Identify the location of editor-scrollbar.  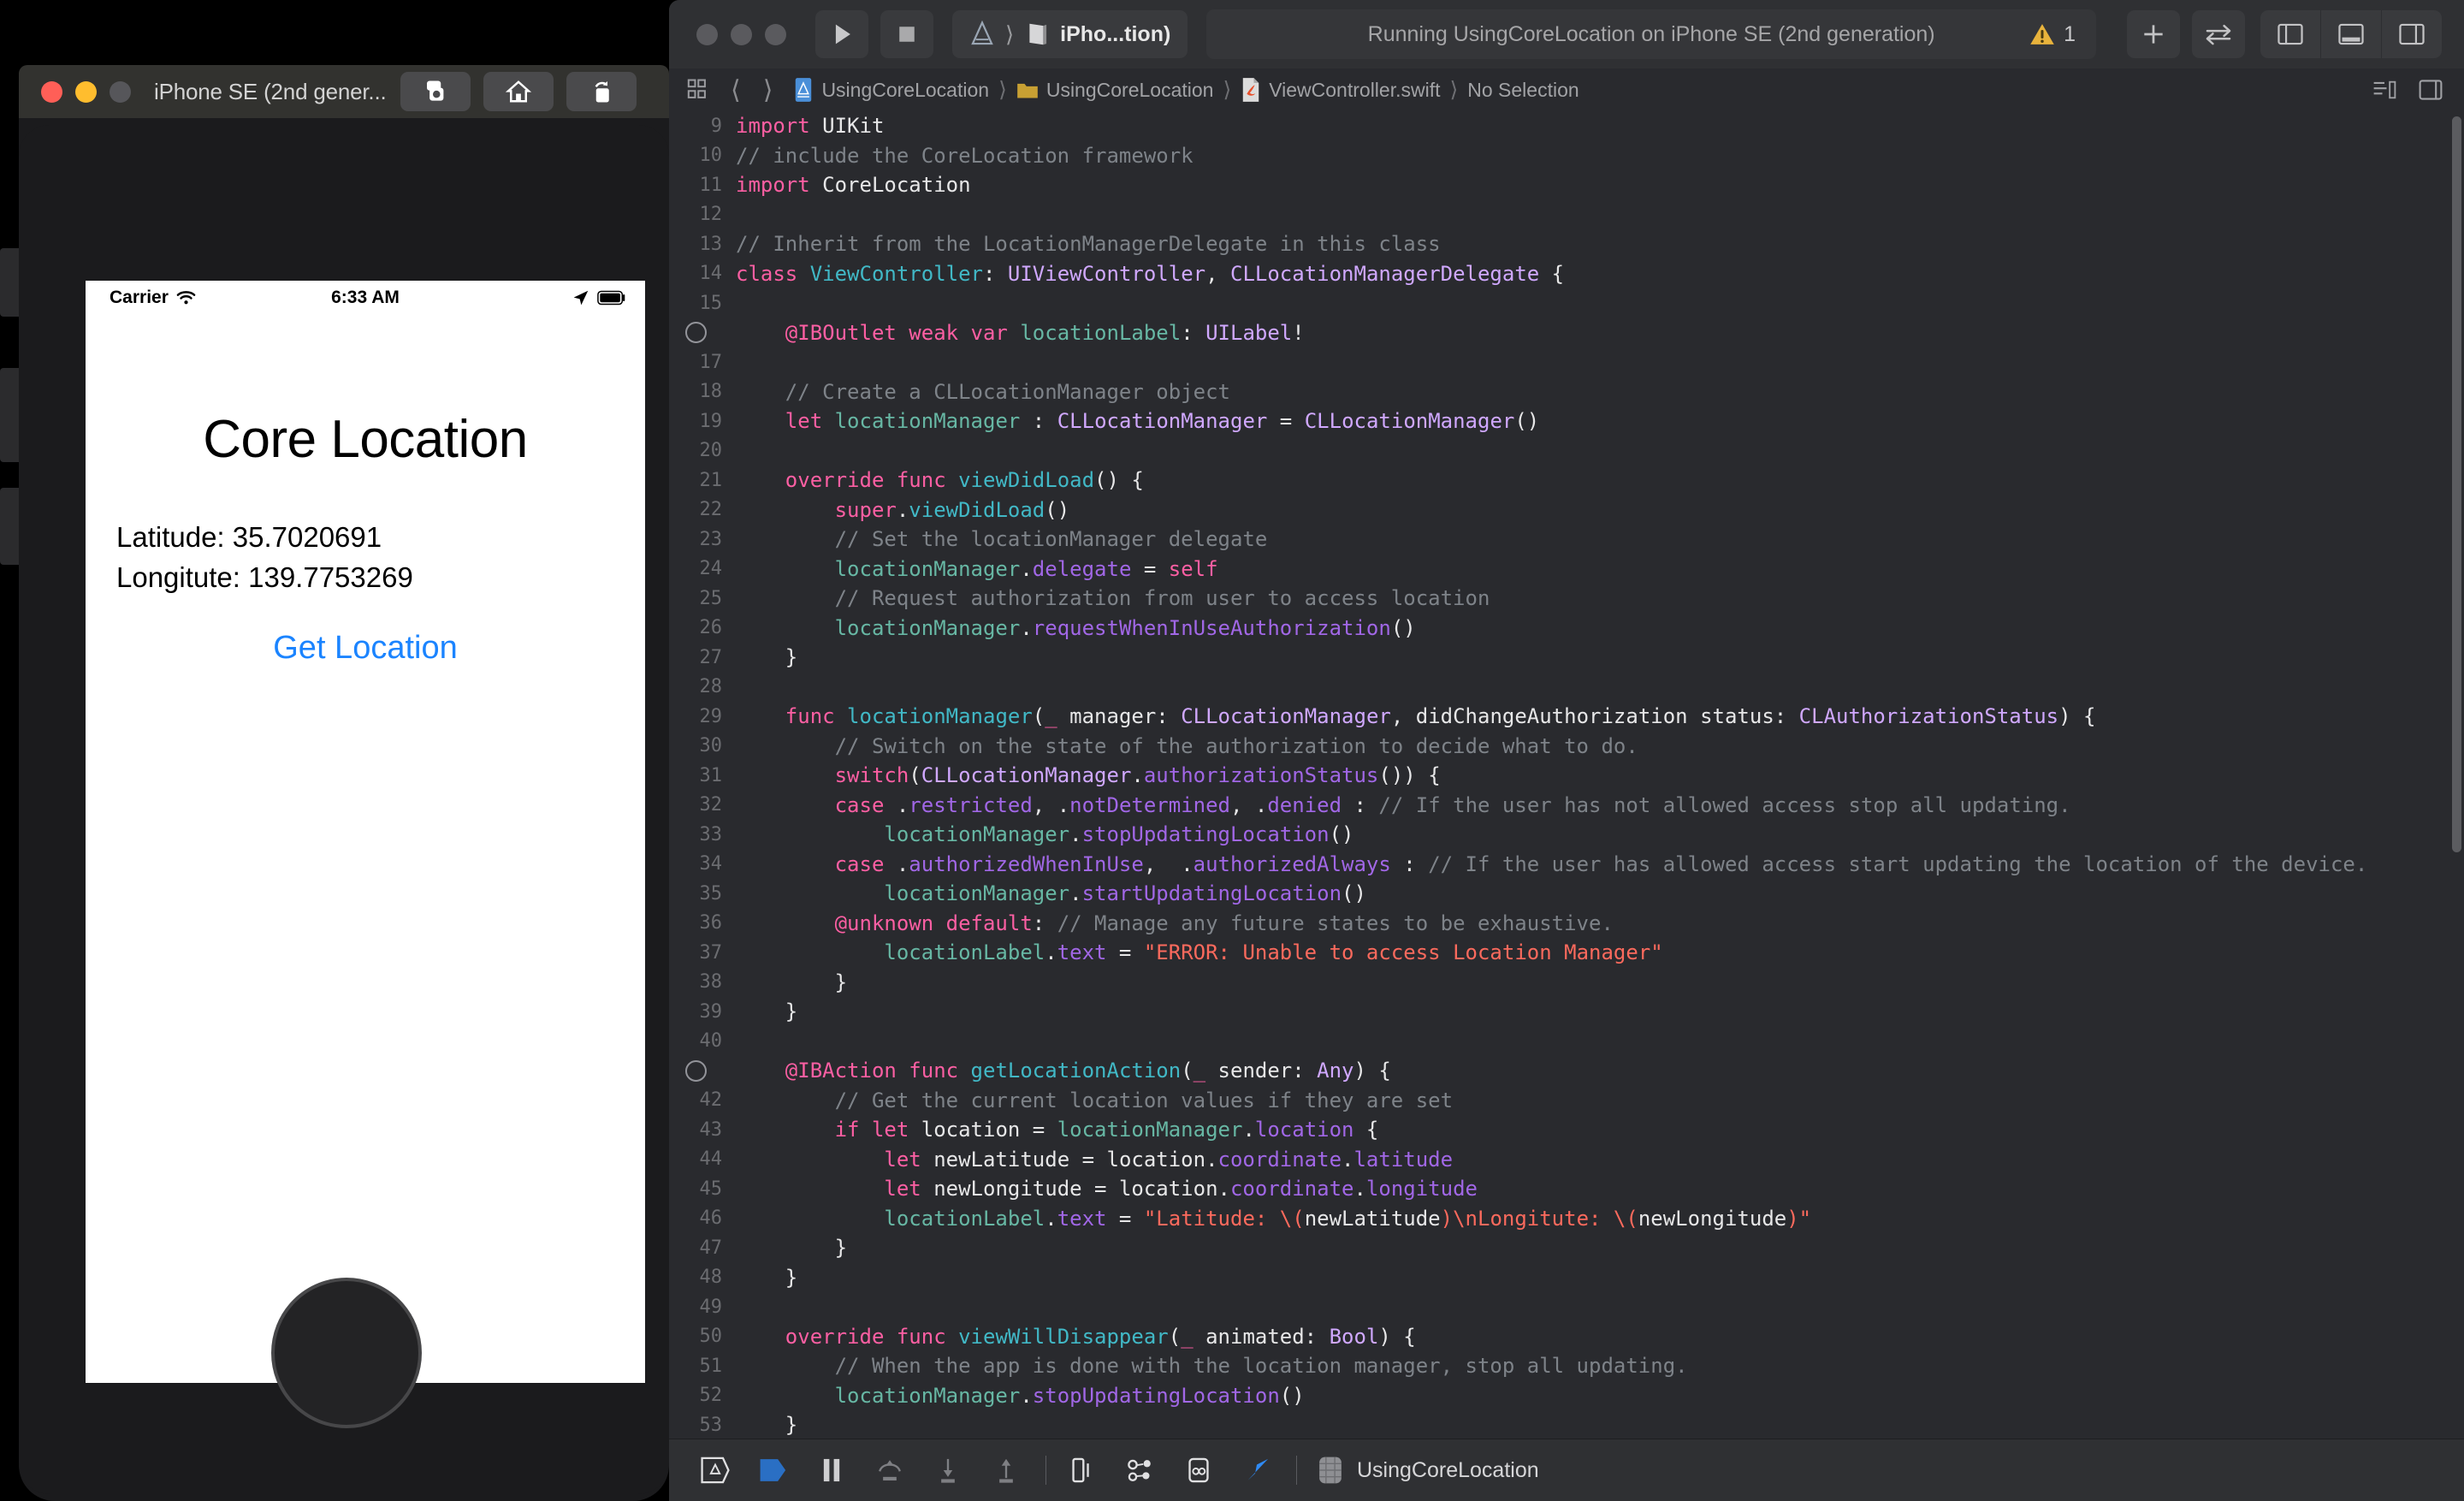
(2456, 484).